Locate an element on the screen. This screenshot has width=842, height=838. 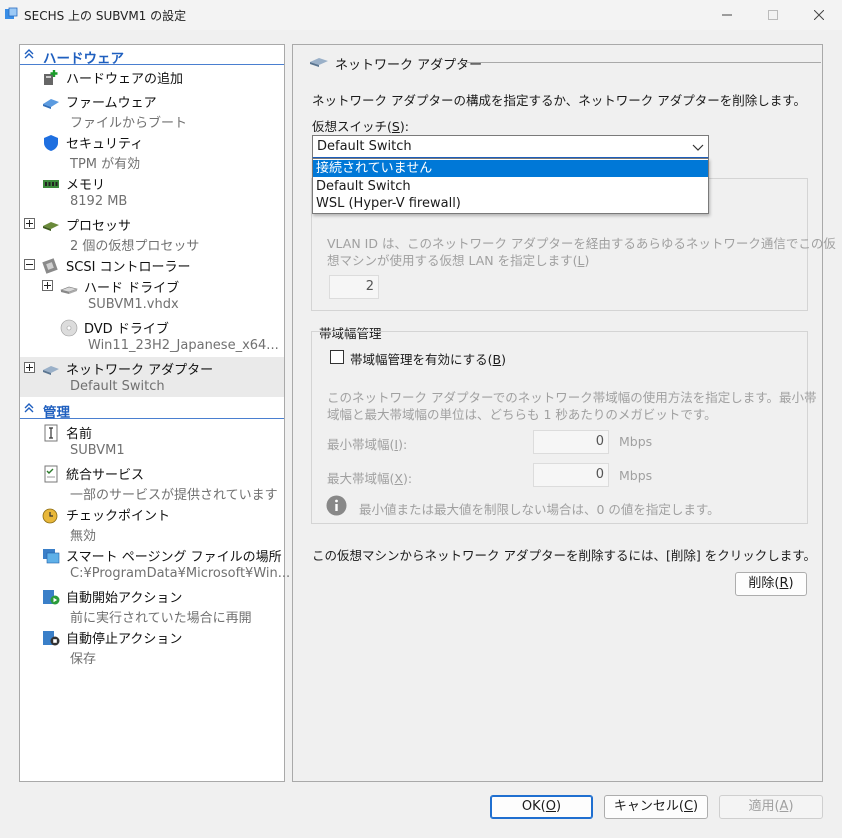
switch-option-default: Default Switch is located at coordinates (510, 186).